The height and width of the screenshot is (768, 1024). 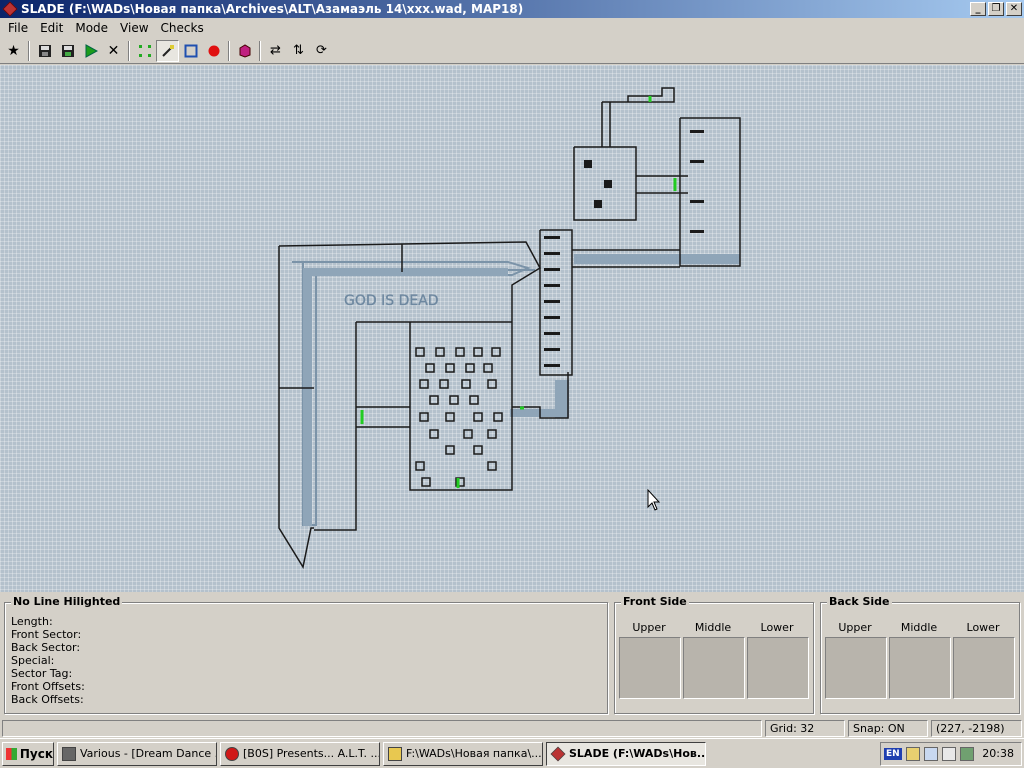 What do you see at coordinates (655, 601) in the screenshot?
I see `front-side-title: Front Side` at bounding box center [655, 601].